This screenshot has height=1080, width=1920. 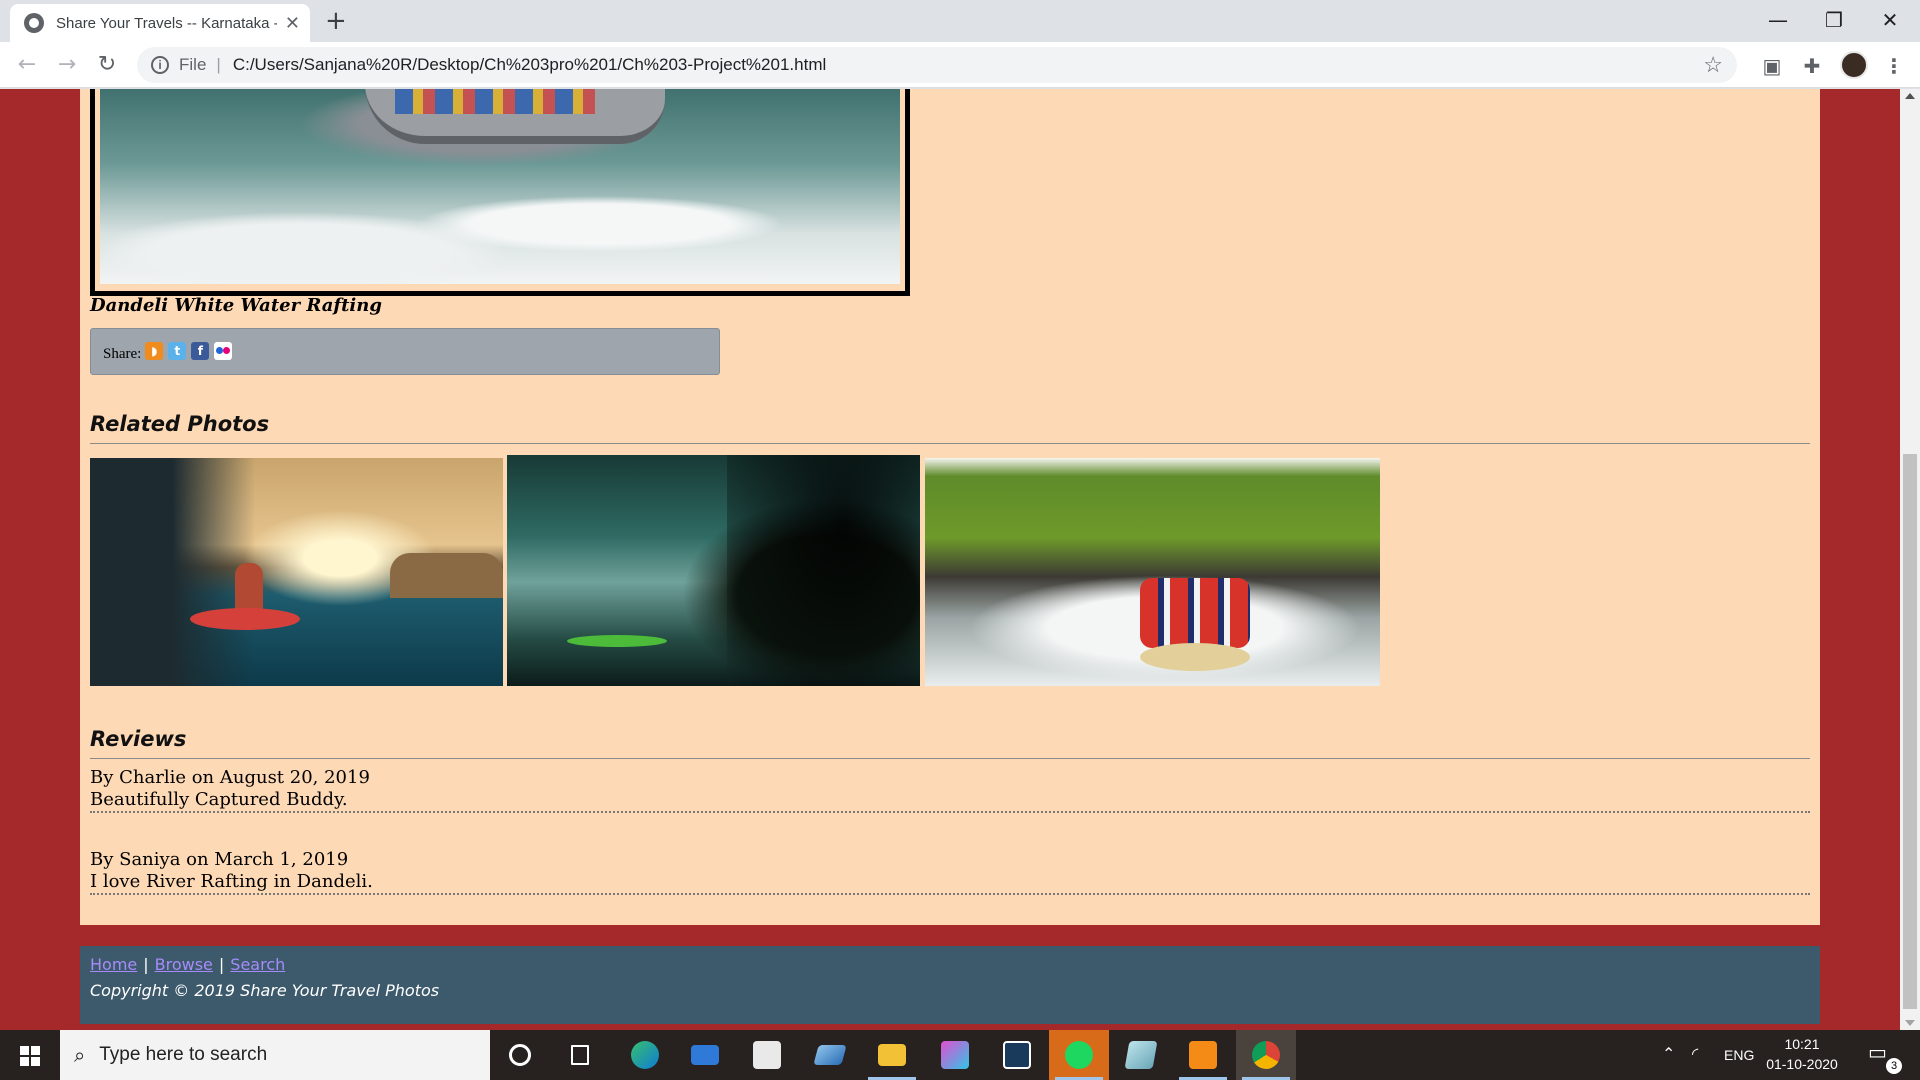 What do you see at coordinates (1203, 1055) in the screenshot?
I see `sublime-text-icon` at bounding box center [1203, 1055].